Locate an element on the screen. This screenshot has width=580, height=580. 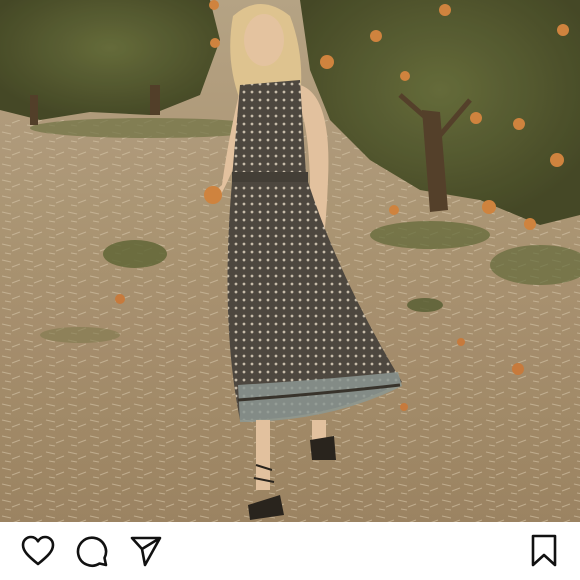
speech-bubble-icon is located at coordinates (92, 551).